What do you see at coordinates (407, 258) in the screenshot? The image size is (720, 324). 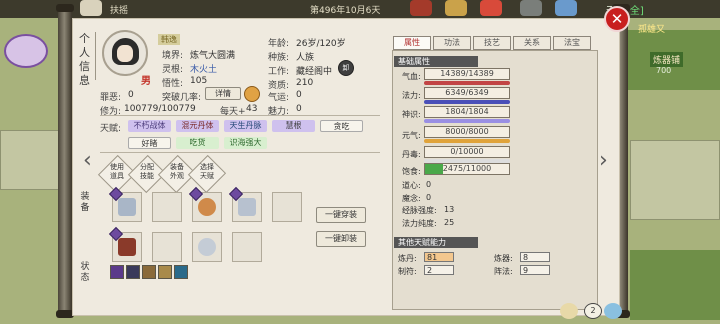 I see `alchemy-label: 炼丹:` at bounding box center [407, 258].